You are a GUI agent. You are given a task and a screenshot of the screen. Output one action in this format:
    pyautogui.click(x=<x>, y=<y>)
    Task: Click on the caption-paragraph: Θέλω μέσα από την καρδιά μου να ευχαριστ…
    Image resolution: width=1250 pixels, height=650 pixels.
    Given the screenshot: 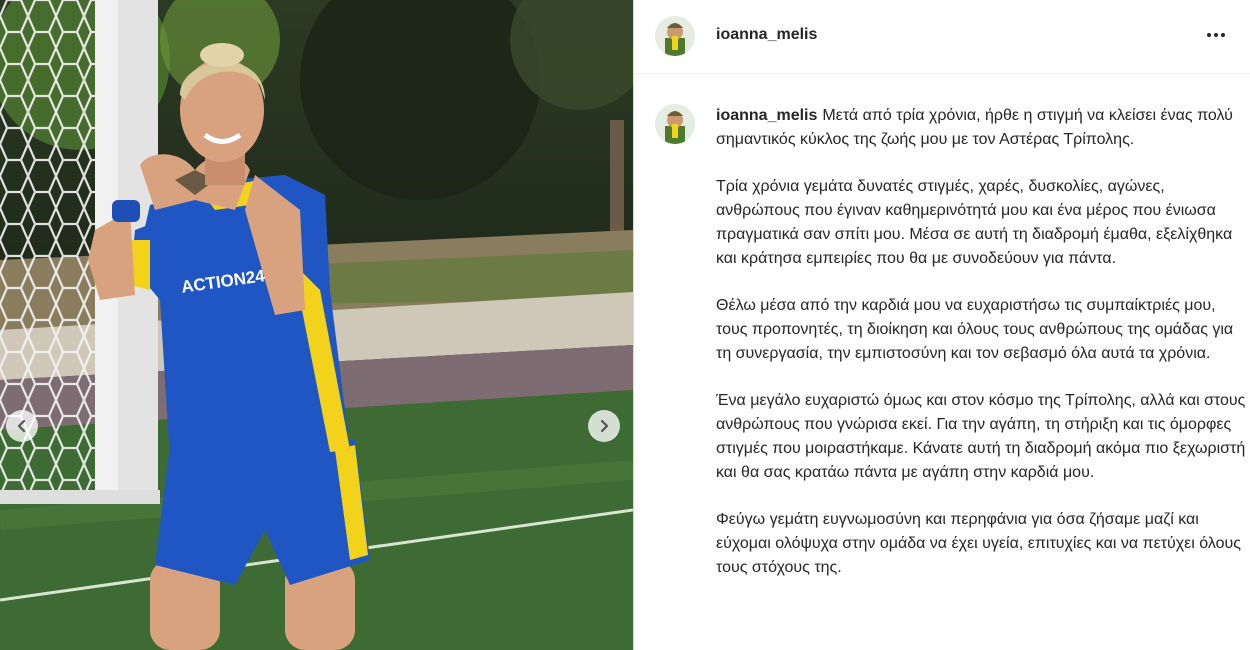 What is the action you would take?
    pyautogui.click(x=975, y=329)
    